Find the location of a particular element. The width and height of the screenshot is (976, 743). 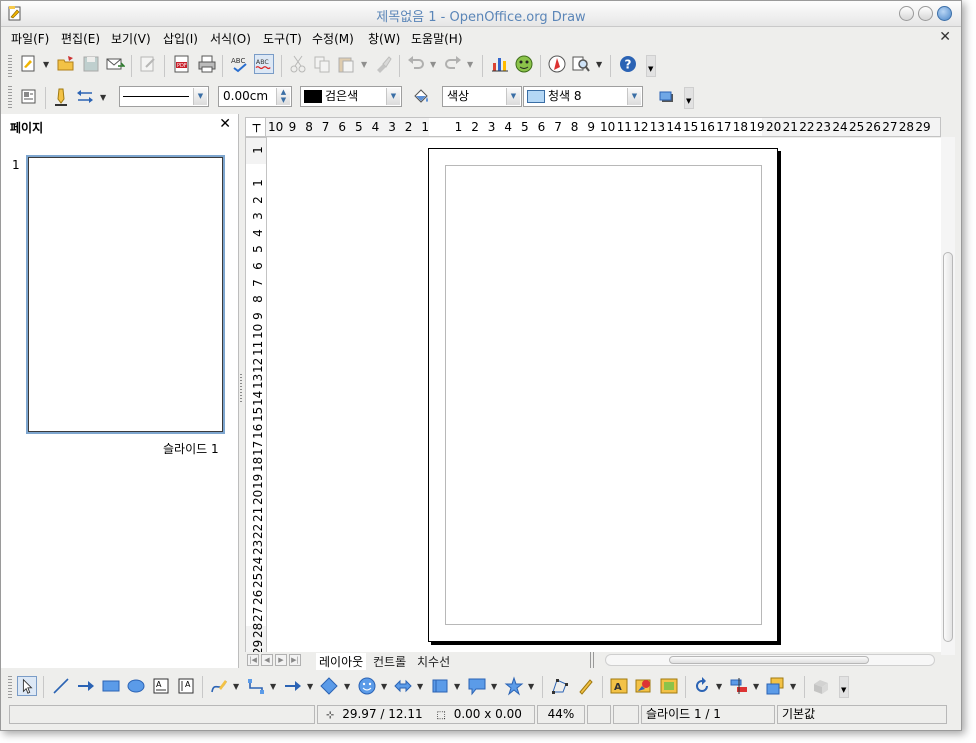

line-arrow-tool-icon is located at coordinates (86, 686).